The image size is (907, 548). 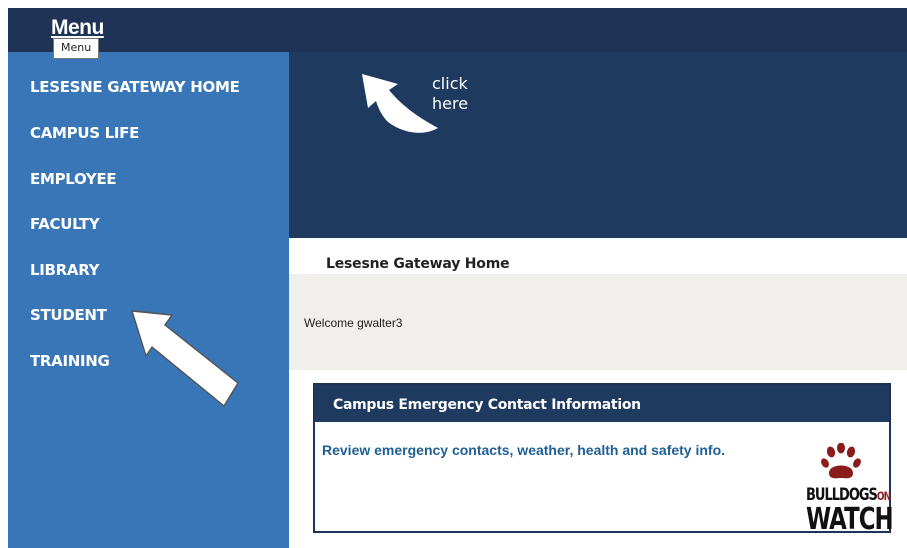 What do you see at coordinates (353, 323) in the screenshot?
I see `welcome-message: Welcome gwalter3` at bounding box center [353, 323].